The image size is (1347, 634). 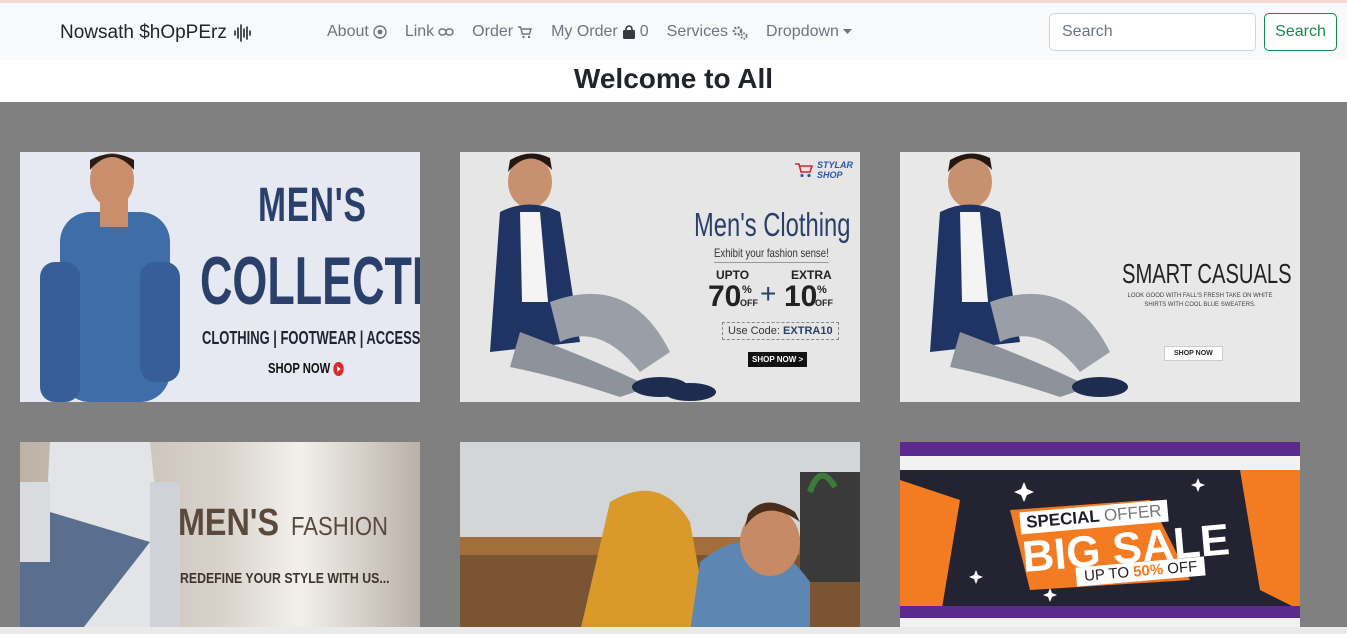 I want to click on brand-text: Nowsath $hOpPErz, so click(x=143, y=32).